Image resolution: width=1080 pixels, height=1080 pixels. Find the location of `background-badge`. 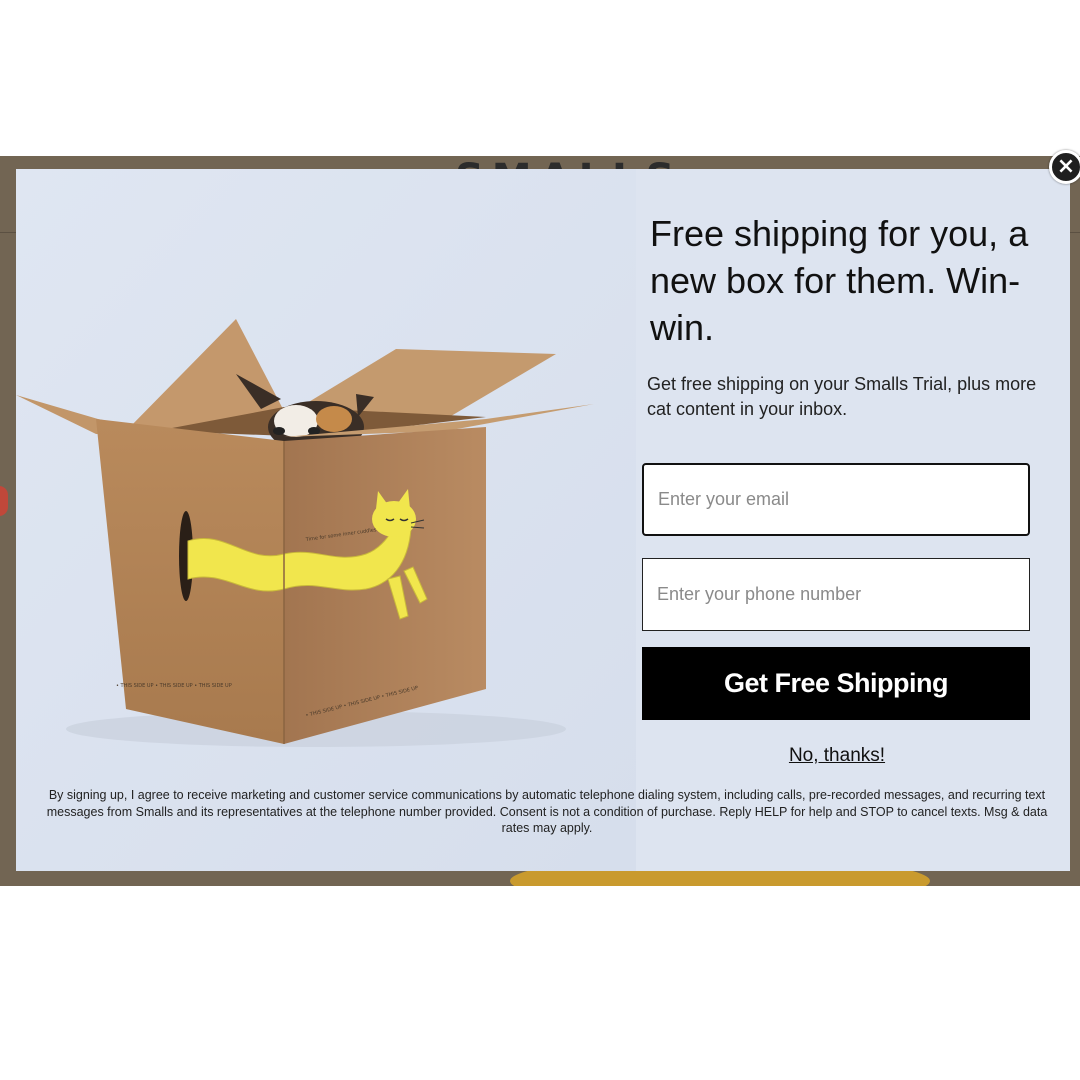

background-badge is located at coordinates (4, 501).